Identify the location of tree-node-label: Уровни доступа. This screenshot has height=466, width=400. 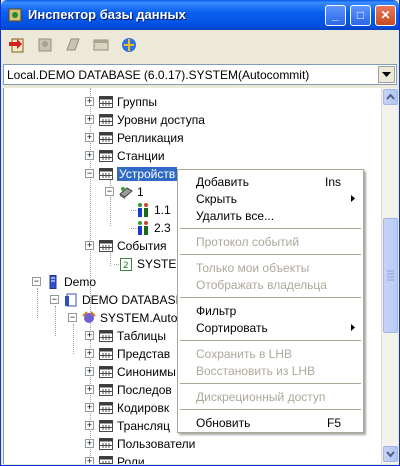
(161, 120).